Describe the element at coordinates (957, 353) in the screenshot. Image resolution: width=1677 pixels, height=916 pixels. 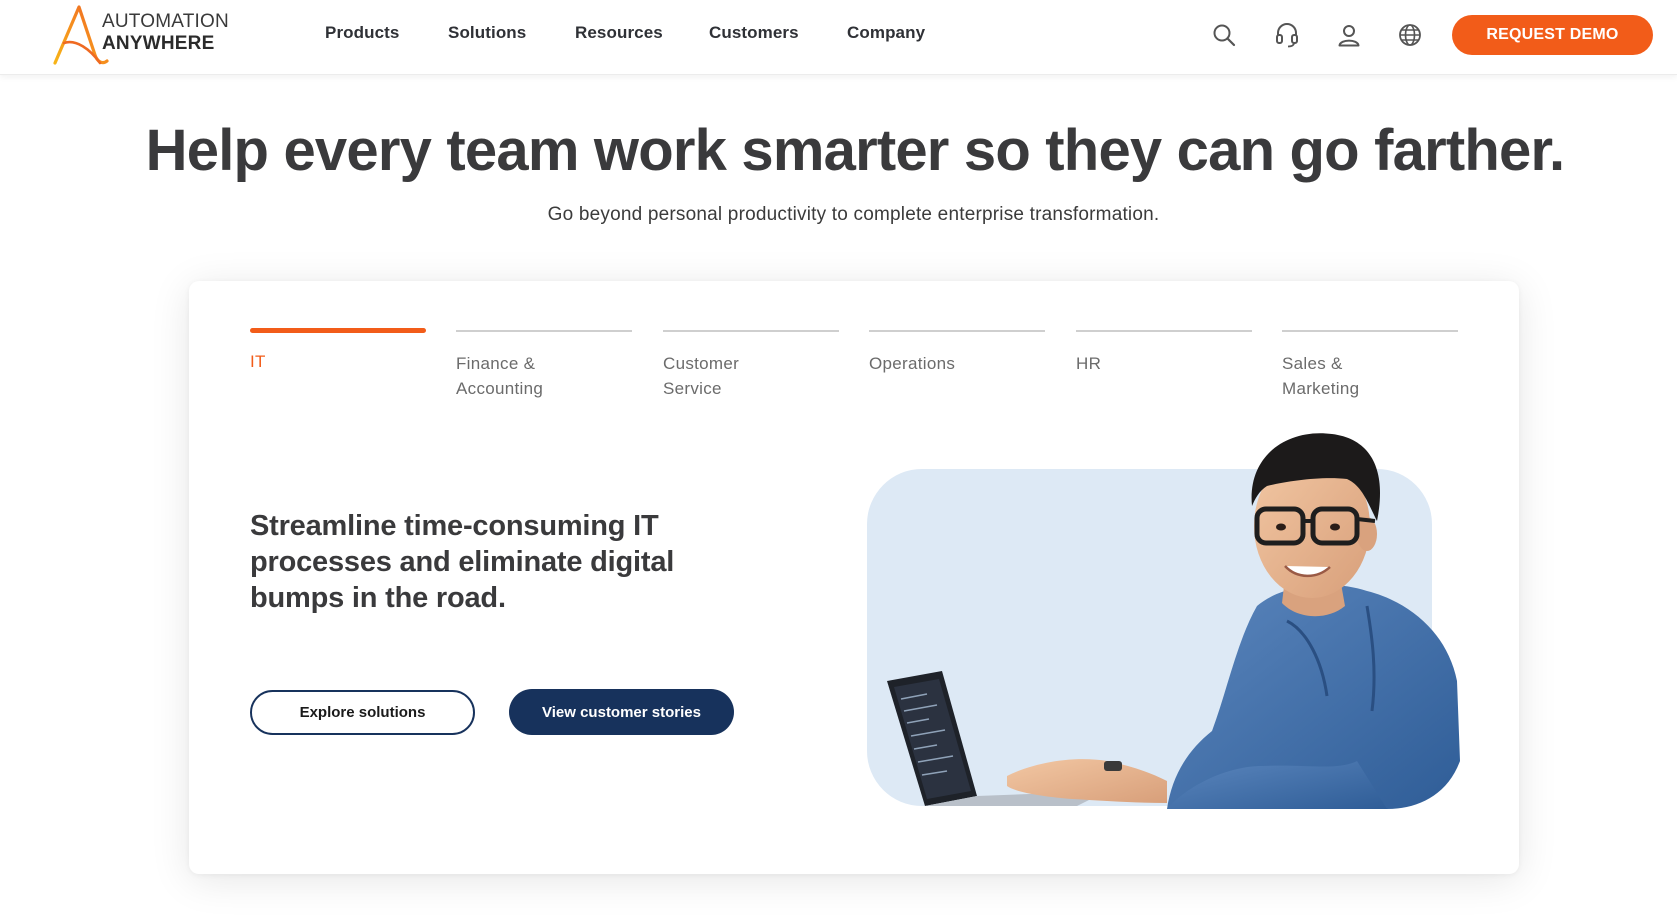
I see `tab-operations: Operations` at that location.